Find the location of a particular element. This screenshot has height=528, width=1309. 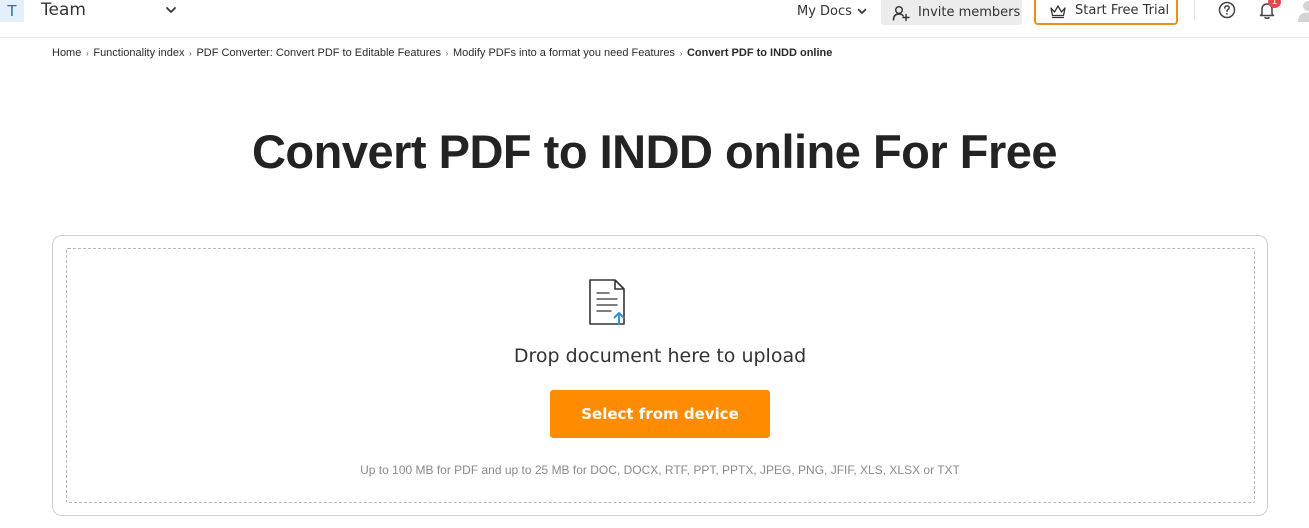

help-icon is located at coordinates (1227, 10).